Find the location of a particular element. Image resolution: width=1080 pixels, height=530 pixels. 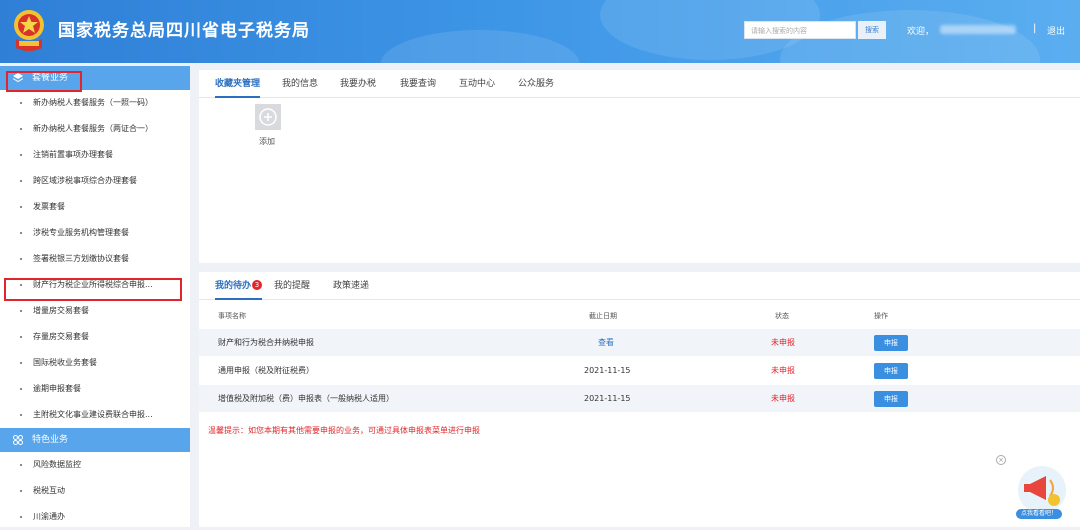

column-header-status: 状态 is located at coordinates (782, 316).